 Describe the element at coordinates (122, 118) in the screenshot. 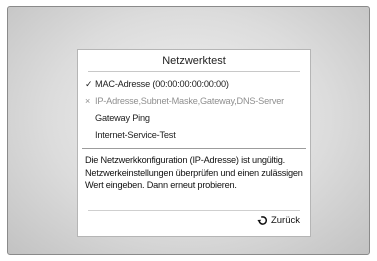

I see `check-label: Gateway Ping` at that location.